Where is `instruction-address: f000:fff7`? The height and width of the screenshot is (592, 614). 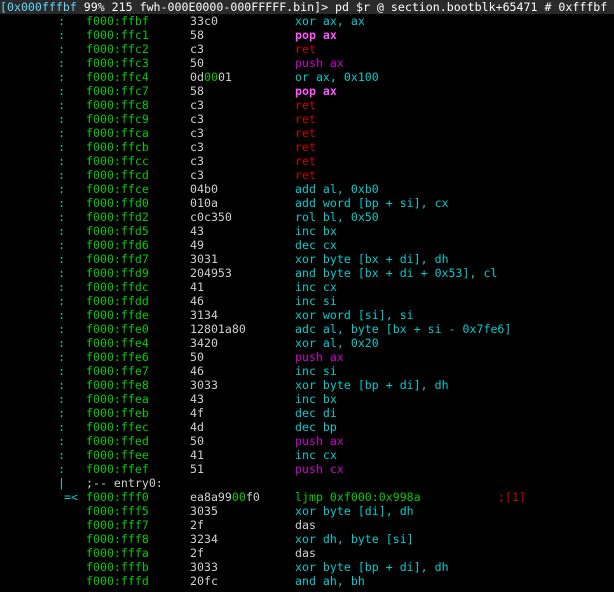
instruction-address: f000:fff7 is located at coordinates (117, 525).